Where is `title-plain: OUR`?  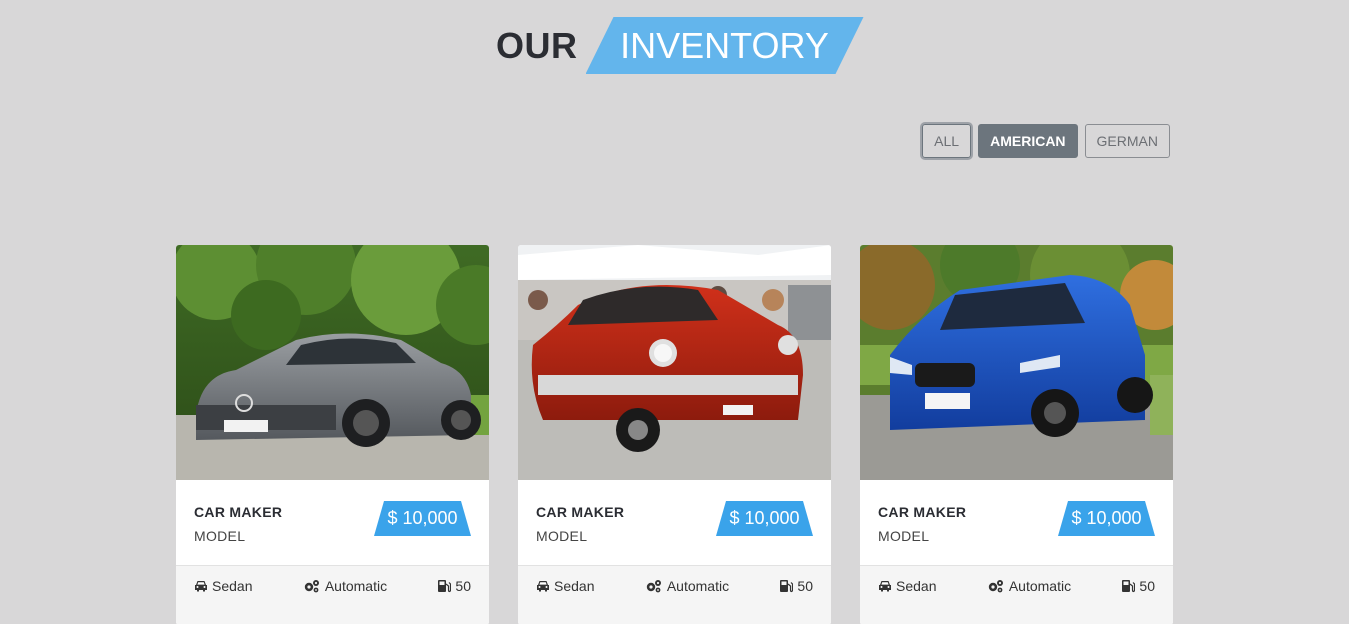
title-plain: OUR is located at coordinates (537, 45).